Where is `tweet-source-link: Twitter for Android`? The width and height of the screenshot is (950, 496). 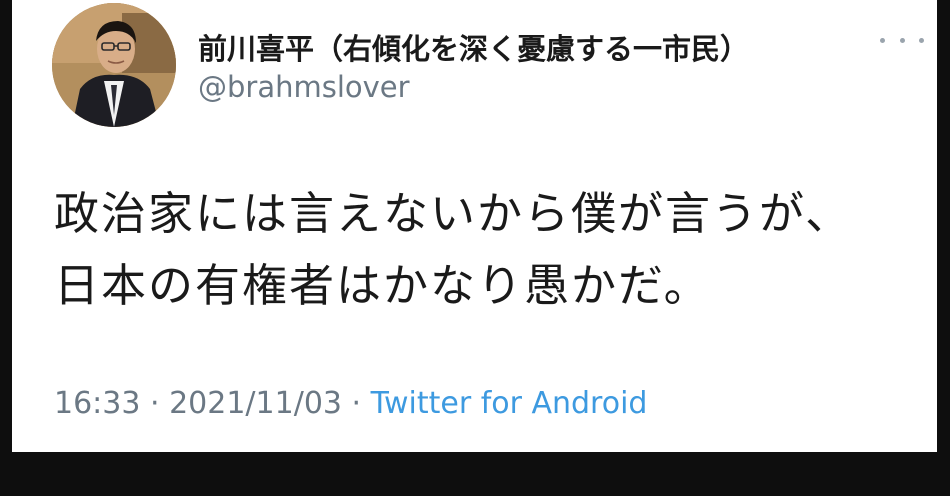
tweet-source-link: Twitter for Android is located at coordinates (509, 403).